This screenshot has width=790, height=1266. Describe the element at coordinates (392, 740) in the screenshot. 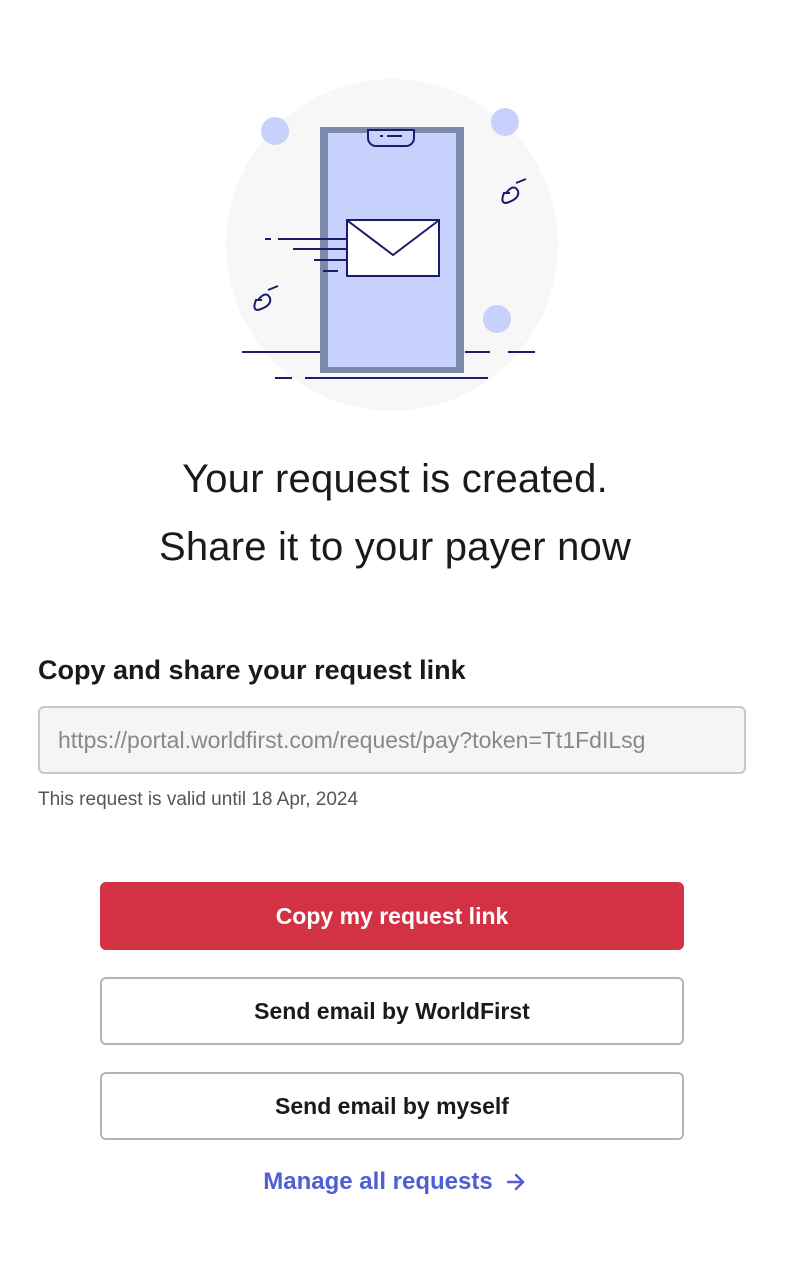

I see `request-link-field` at that location.